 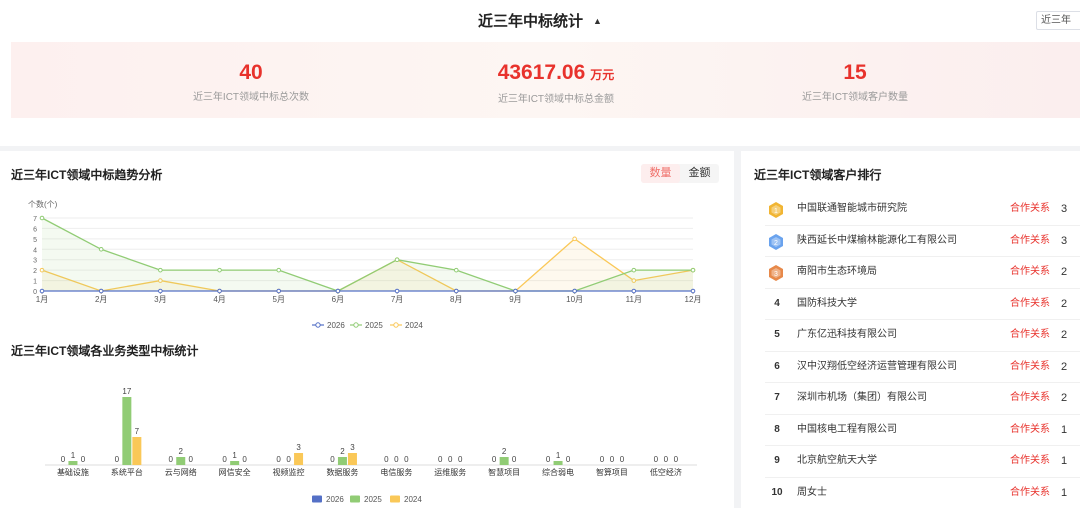 I want to click on x-tick-label: 3月, so click(x=160, y=299).